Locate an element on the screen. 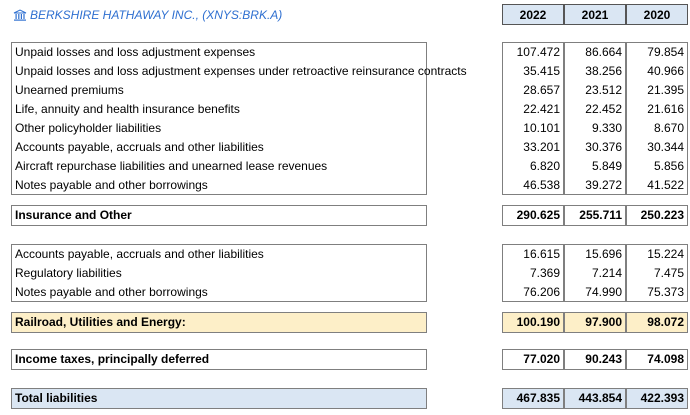 The height and width of the screenshot is (415, 690). value-cell: 9.330 is located at coordinates (606, 128).